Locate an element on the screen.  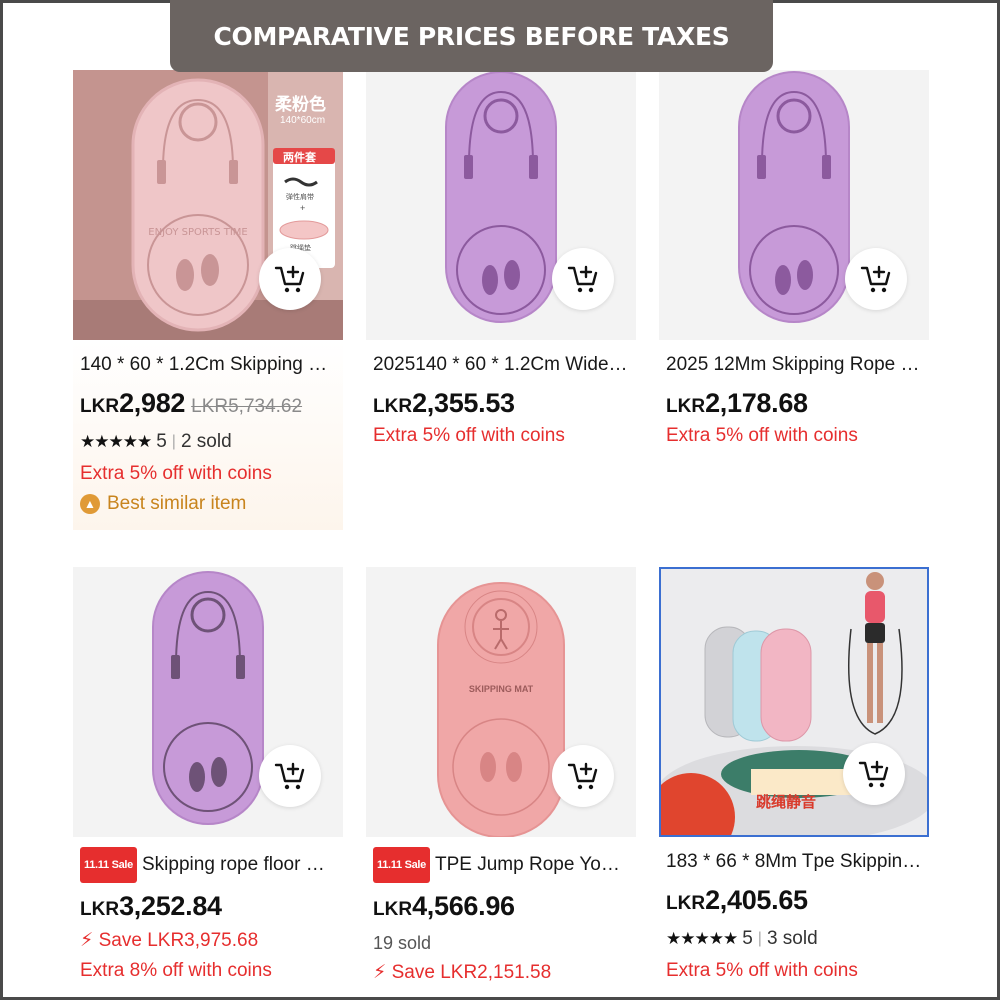
price-amount: 2,178.68 is located at coordinates (756, 403).